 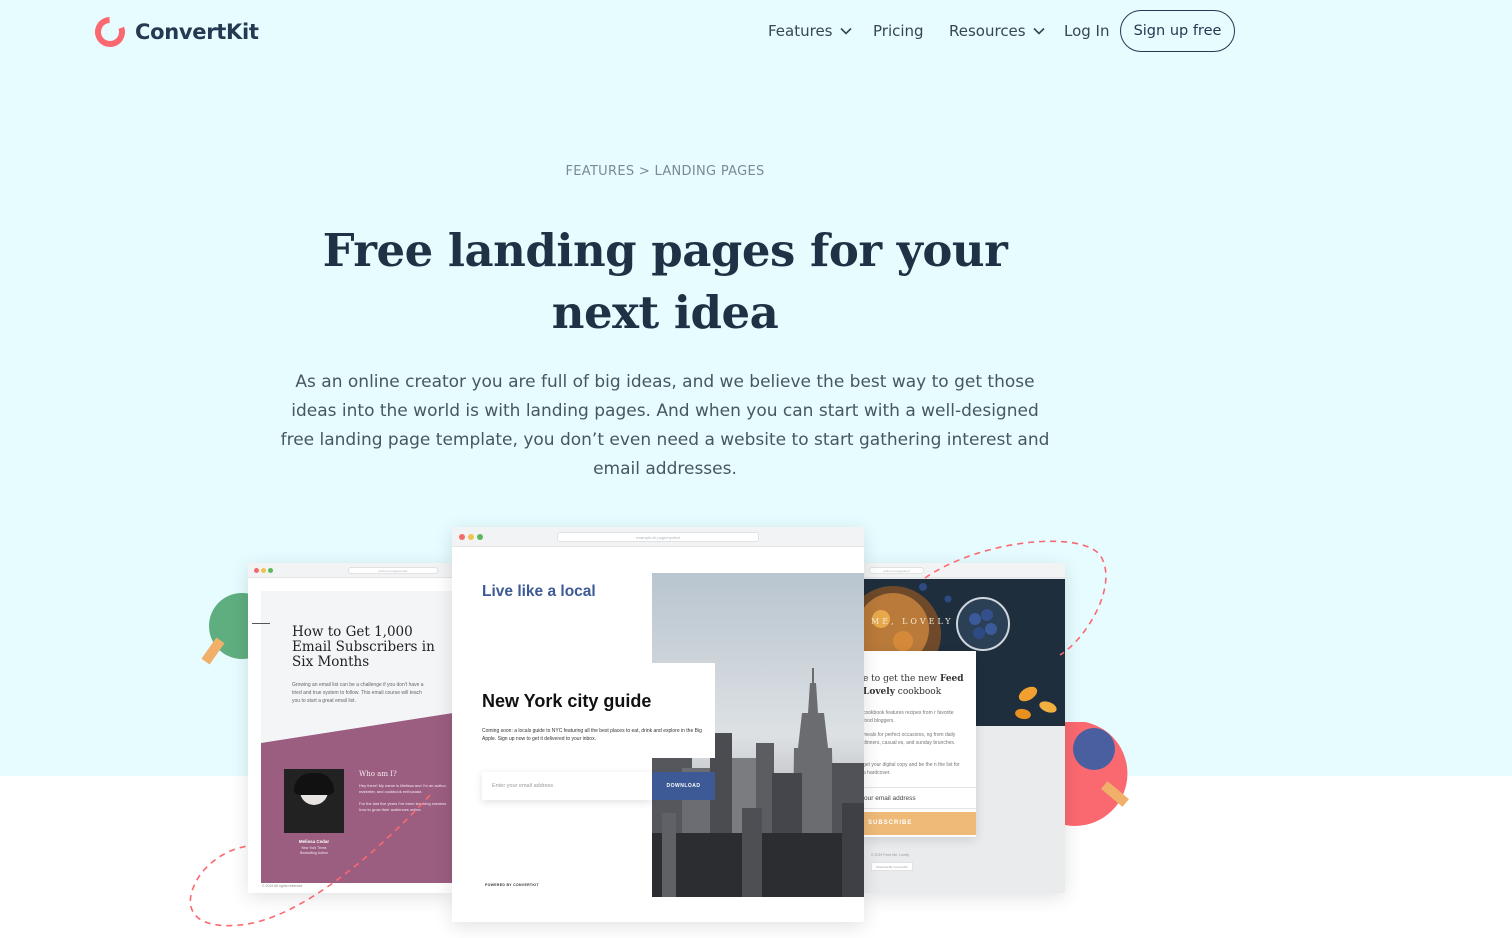 What do you see at coordinates (282, 886) in the screenshot?
I see `mock-left-footer: © 2019 All rights reserved` at bounding box center [282, 886].